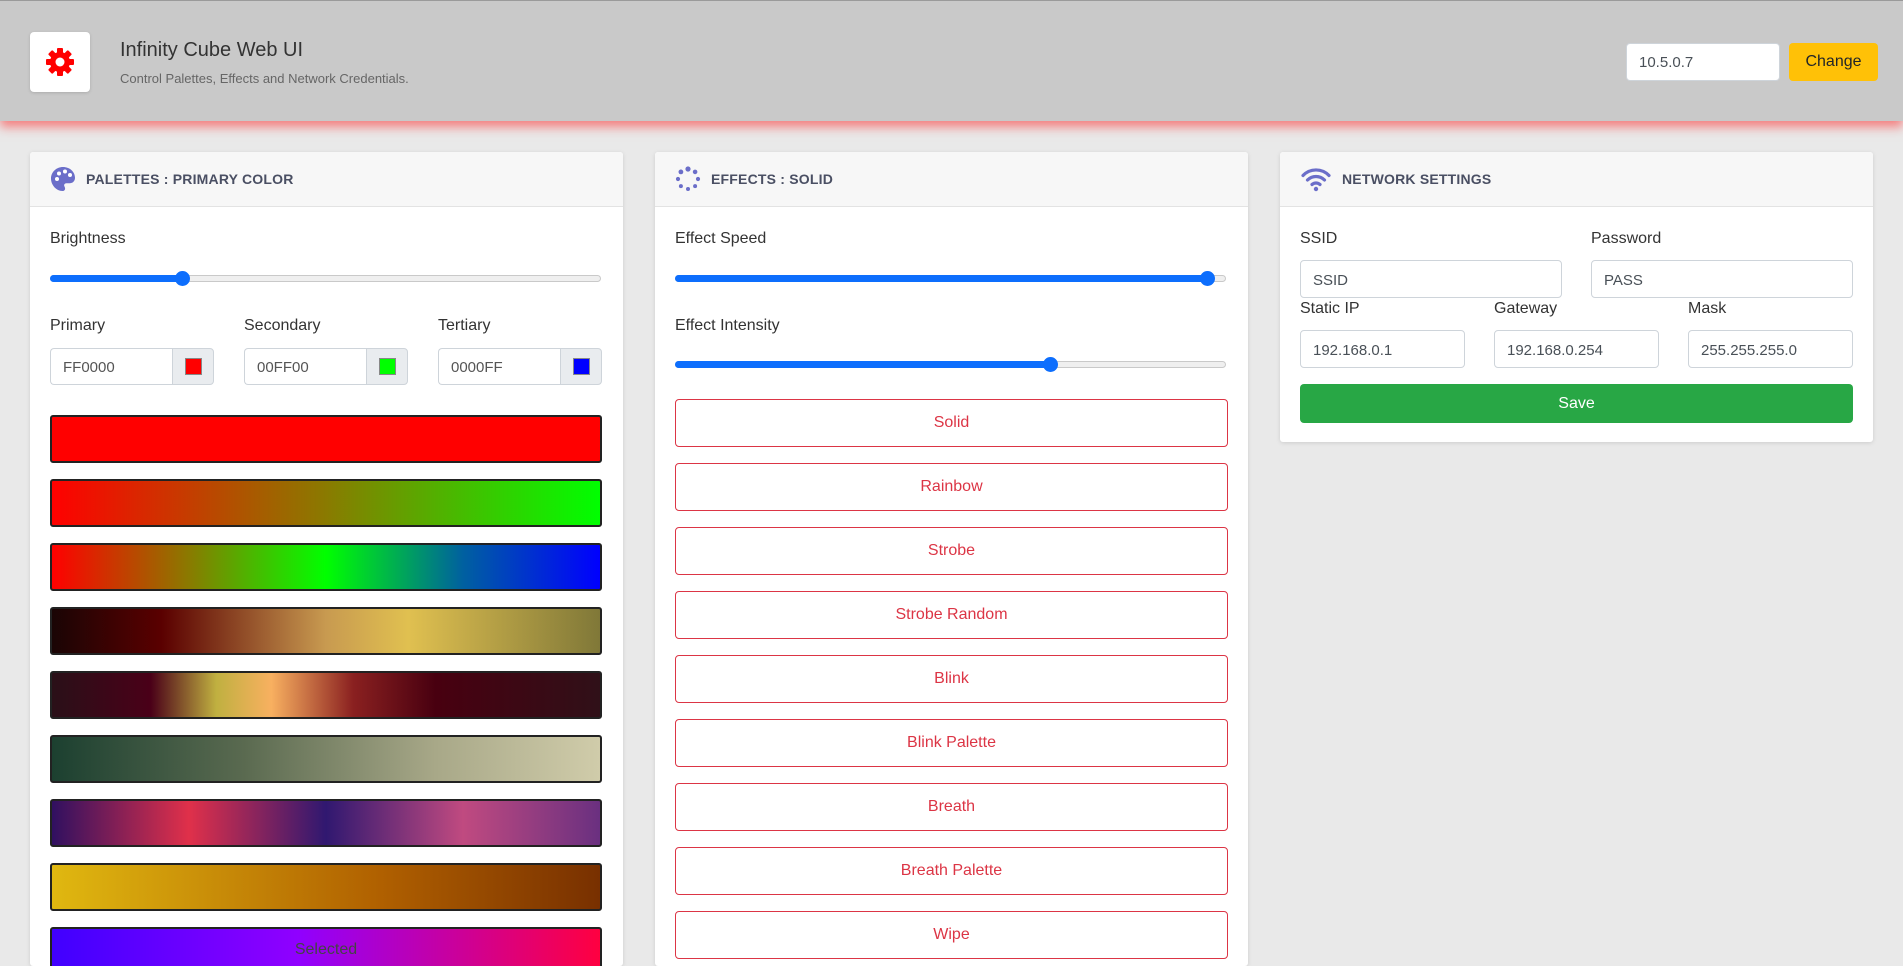 The height and width of the screenshot is (966, 1903). Describe the element at coordinates (282, 325) in the screenshot. I see `secondary-label: Secondary` at that location.